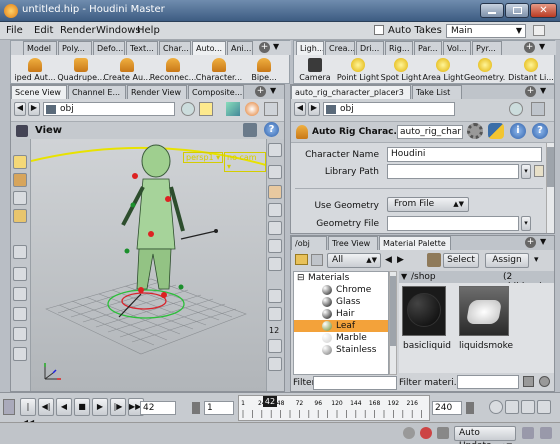 The image size is (560, 444). What do you see at coordinates (539, 30) in the screenshot?
I see `desktop-options-icon` at bounding box center [539, 30].